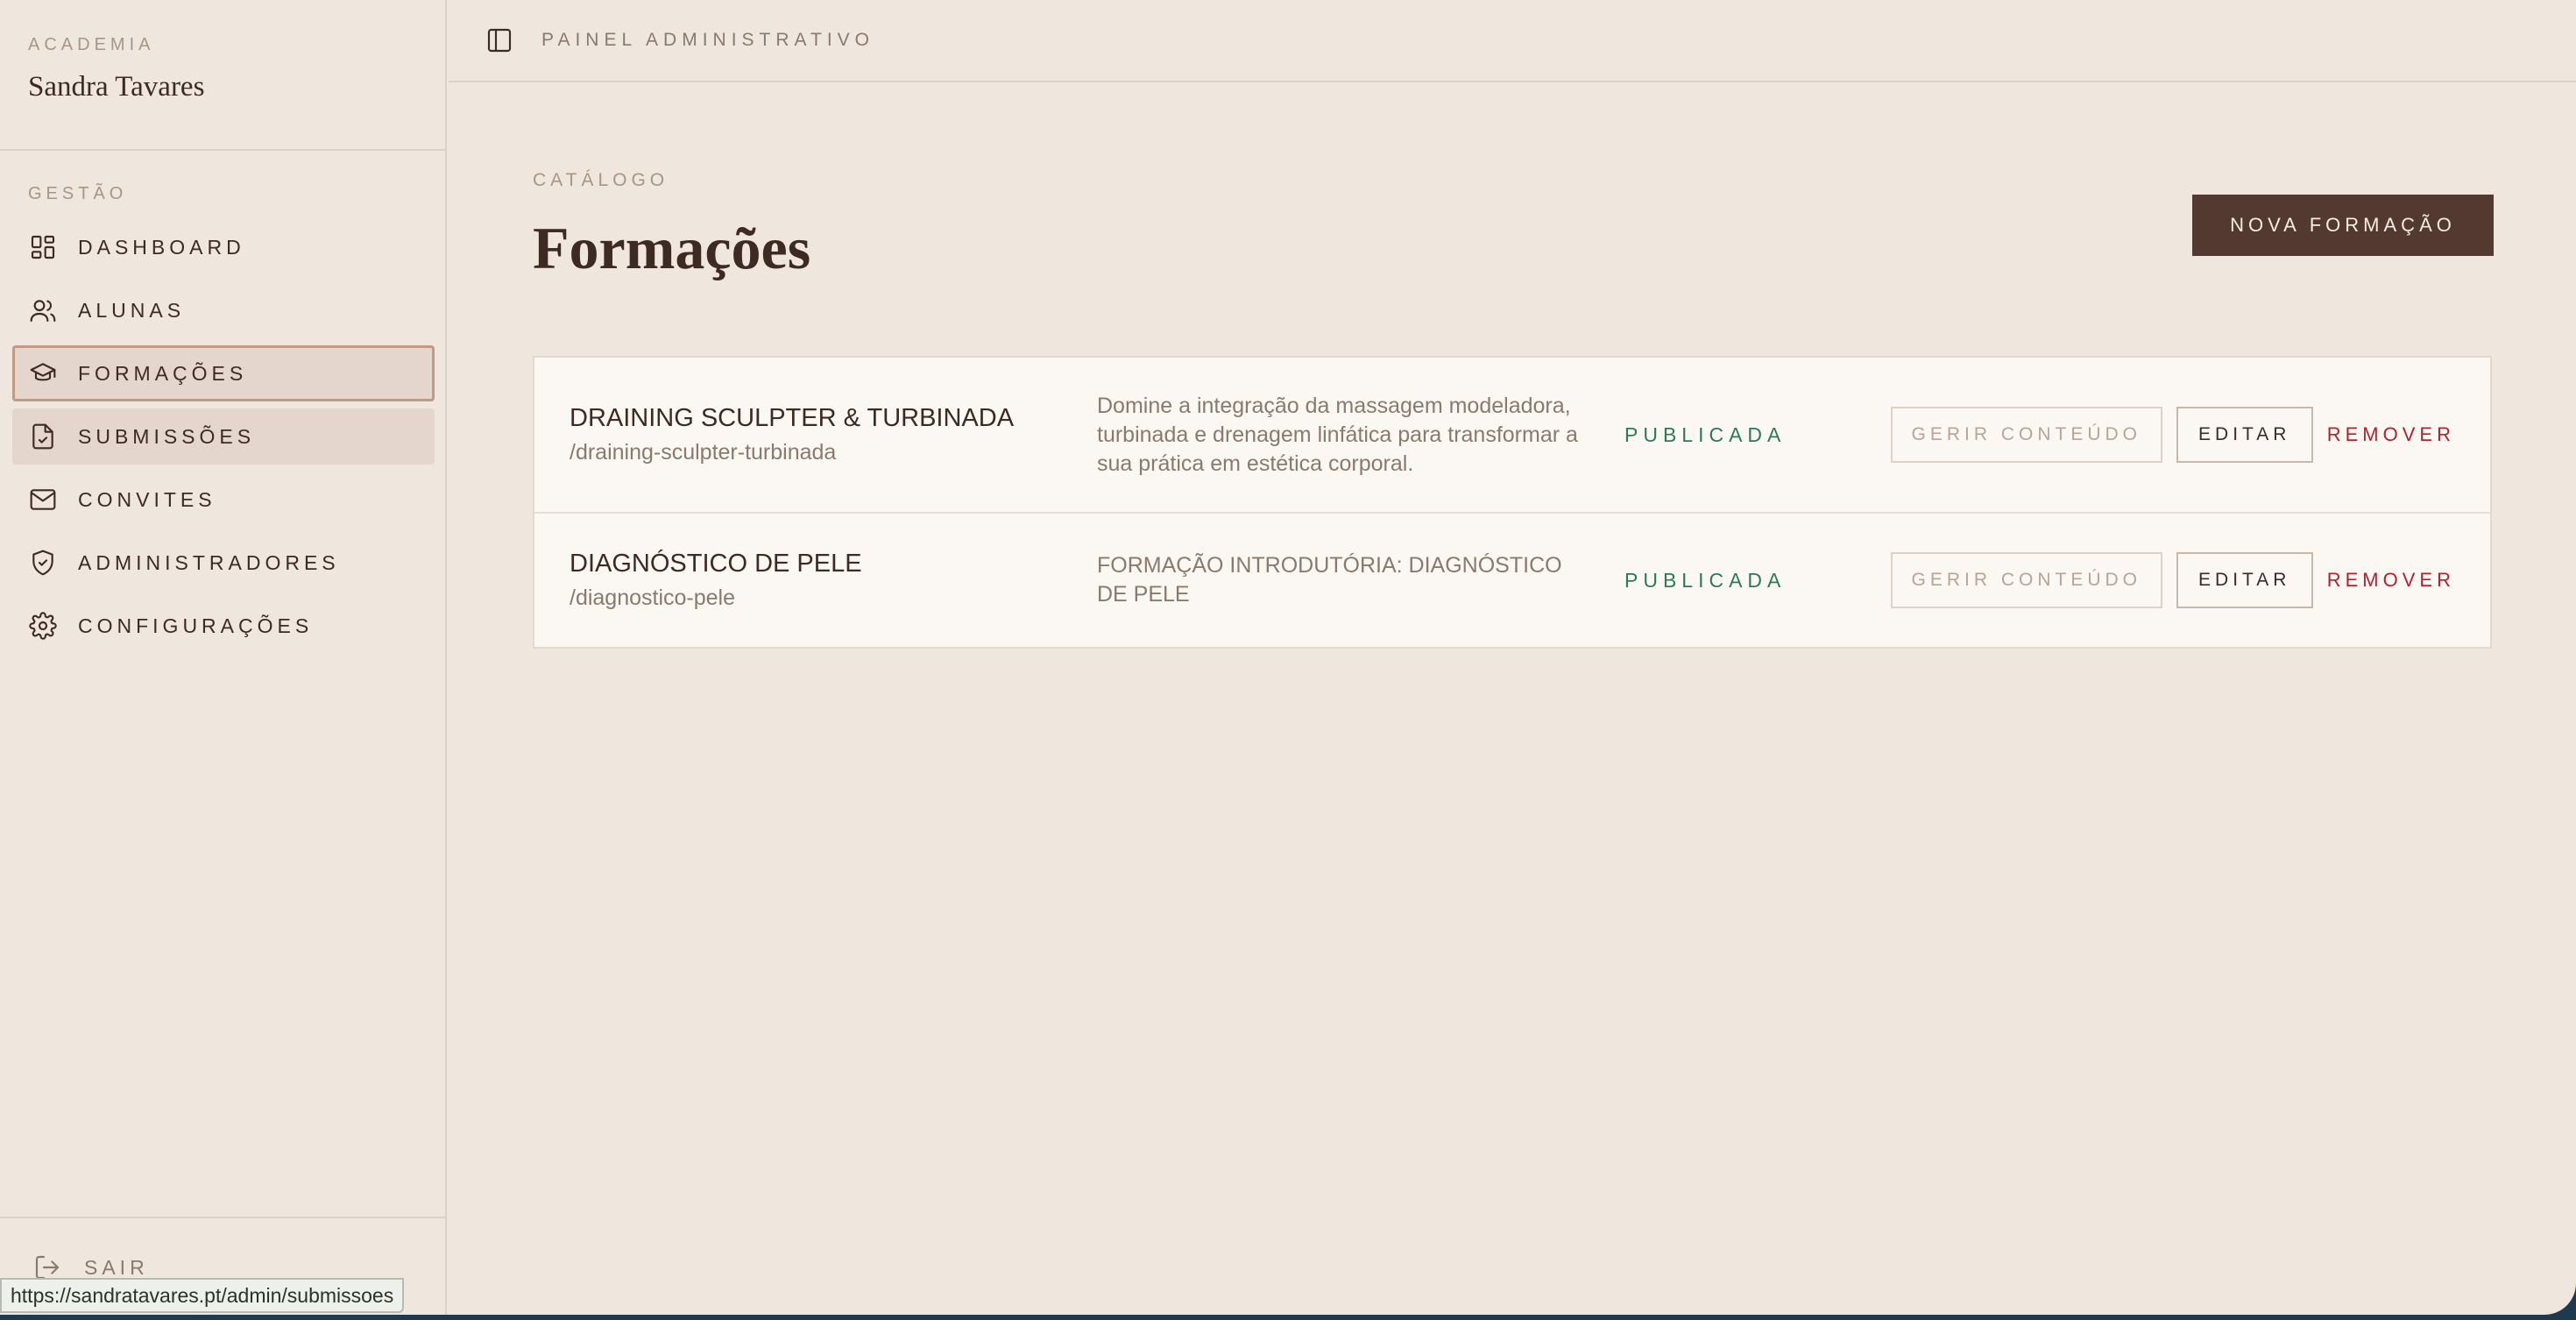 The image size is (2576, 1320). Describe the element at coordinates (42, 436) in the screenshot. I see `file-check-icon` at that location.